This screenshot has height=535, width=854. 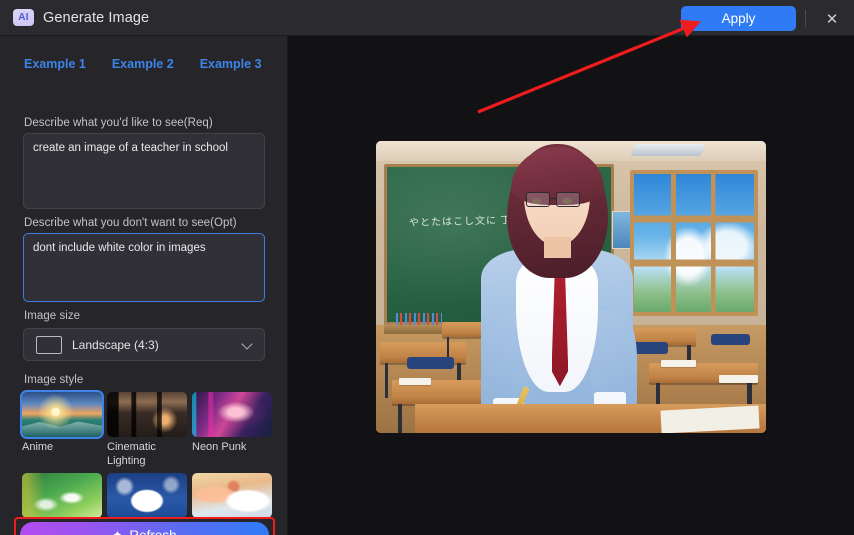 What do you see at coordinates (694, 243) in the screenshot?
I see `image-window` at bounding box center [694, 243].